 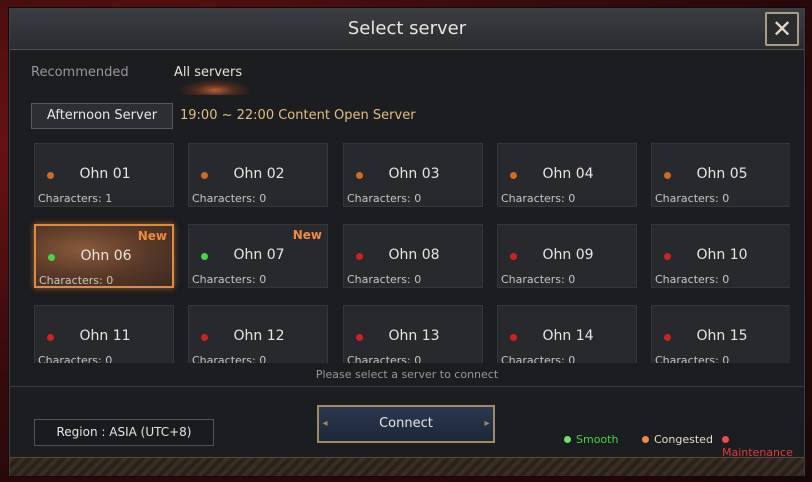 What do you see at coordinates (325, 423) in the screenshot?
I see `left-cap-icon: ◂` at bounding box center [325, 423].